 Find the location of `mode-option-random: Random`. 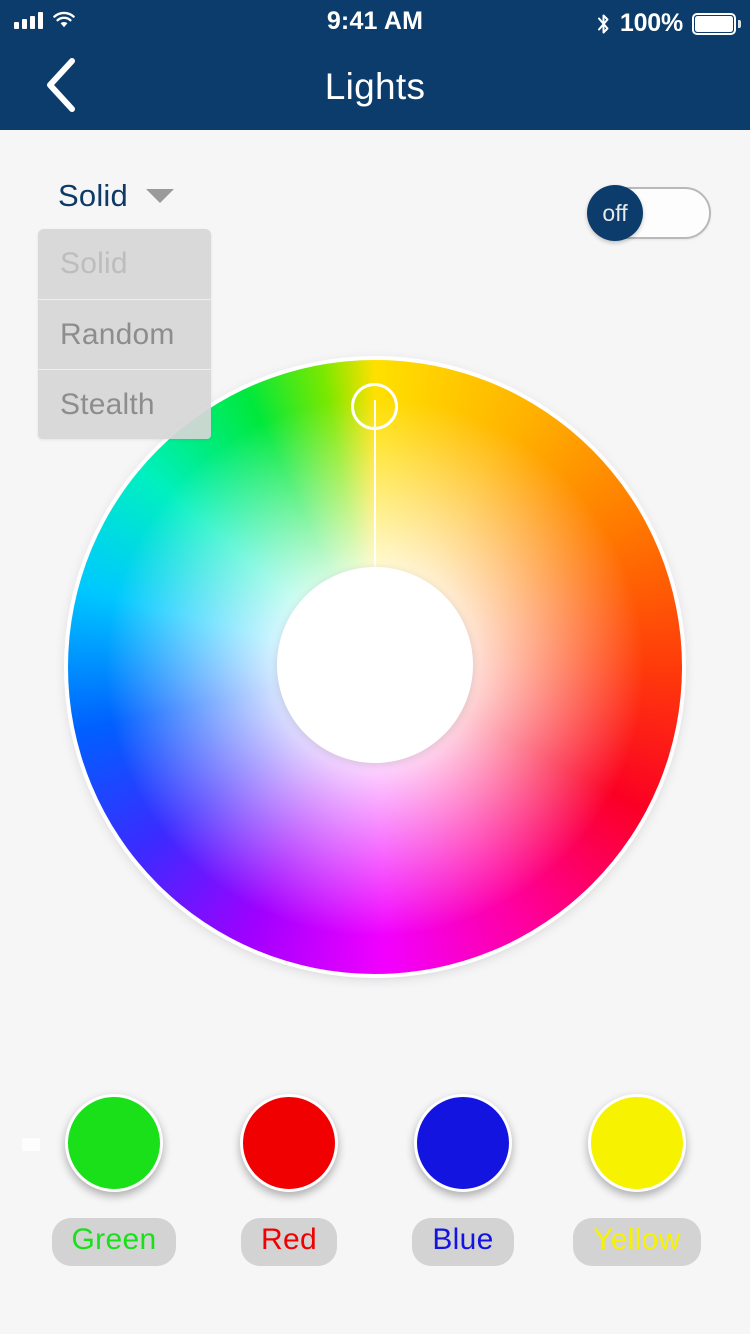

mode-option-random: Random is located at coordinates (124, 334).